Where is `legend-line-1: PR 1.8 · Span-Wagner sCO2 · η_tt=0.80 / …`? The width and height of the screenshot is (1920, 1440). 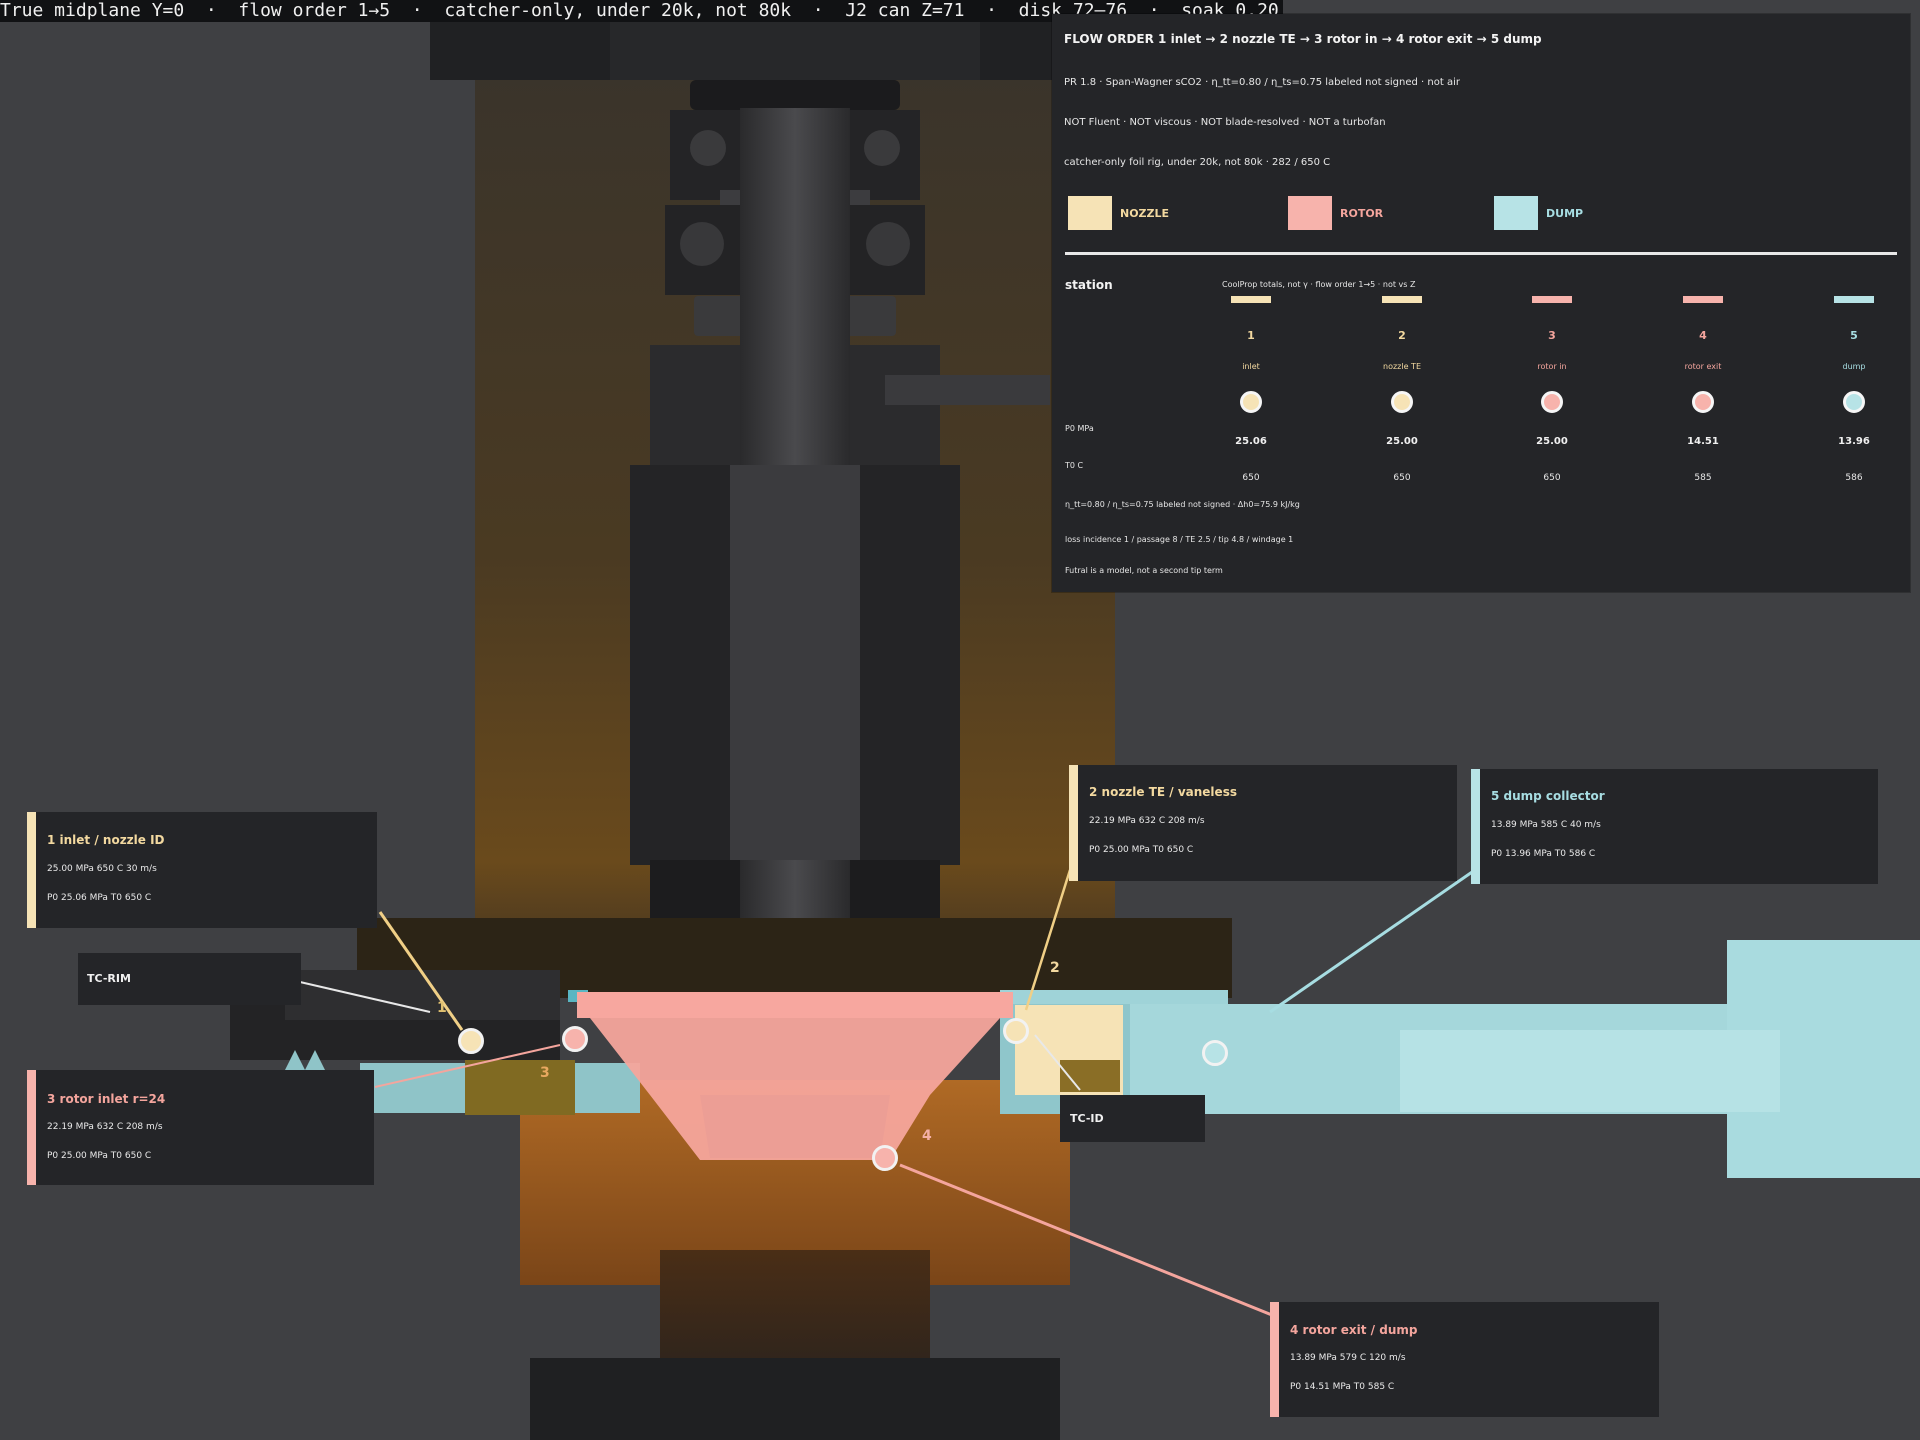 legend-line-1: PR 1.8 · Span-Wagner sCO2 · η_tt=0.80 / … is located at coordinates (1262, 82).